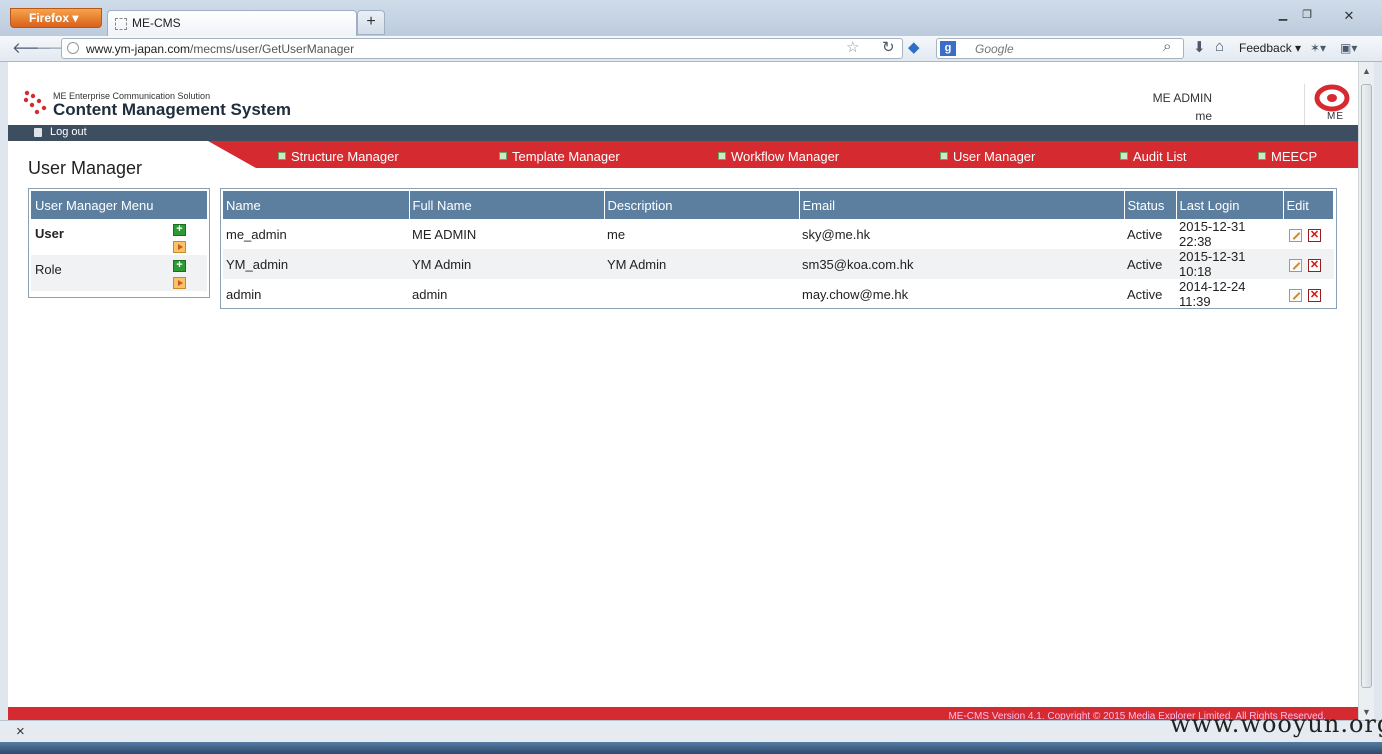  I want to click on menu-item-role: Role +, so click(119, 273).